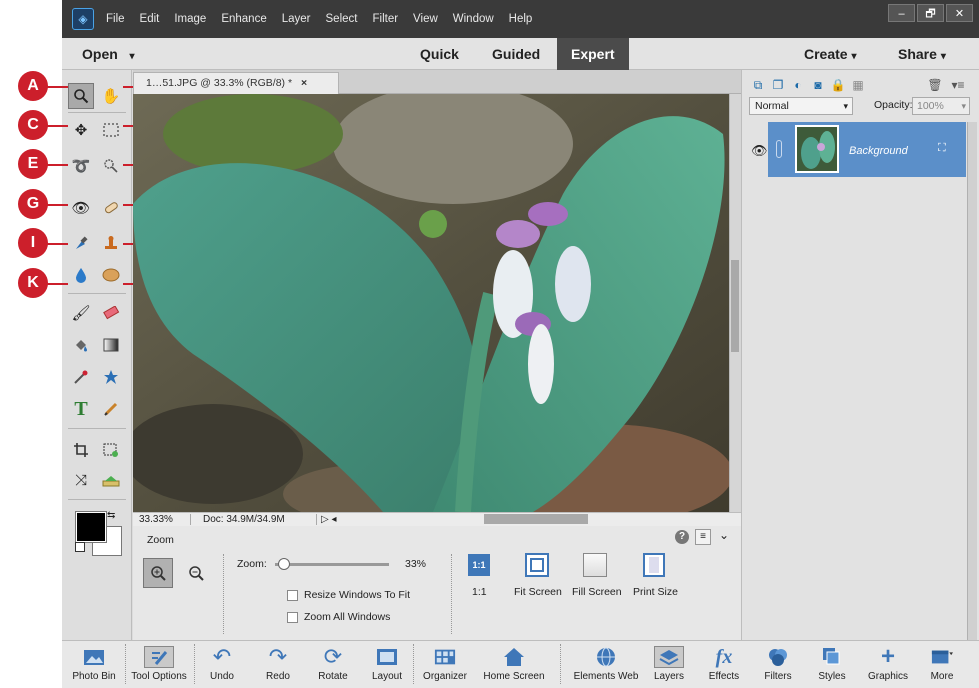  Describe the element at coordinates (111, 313) in the screenshot. I see `eraser-tool-icon` at that location.